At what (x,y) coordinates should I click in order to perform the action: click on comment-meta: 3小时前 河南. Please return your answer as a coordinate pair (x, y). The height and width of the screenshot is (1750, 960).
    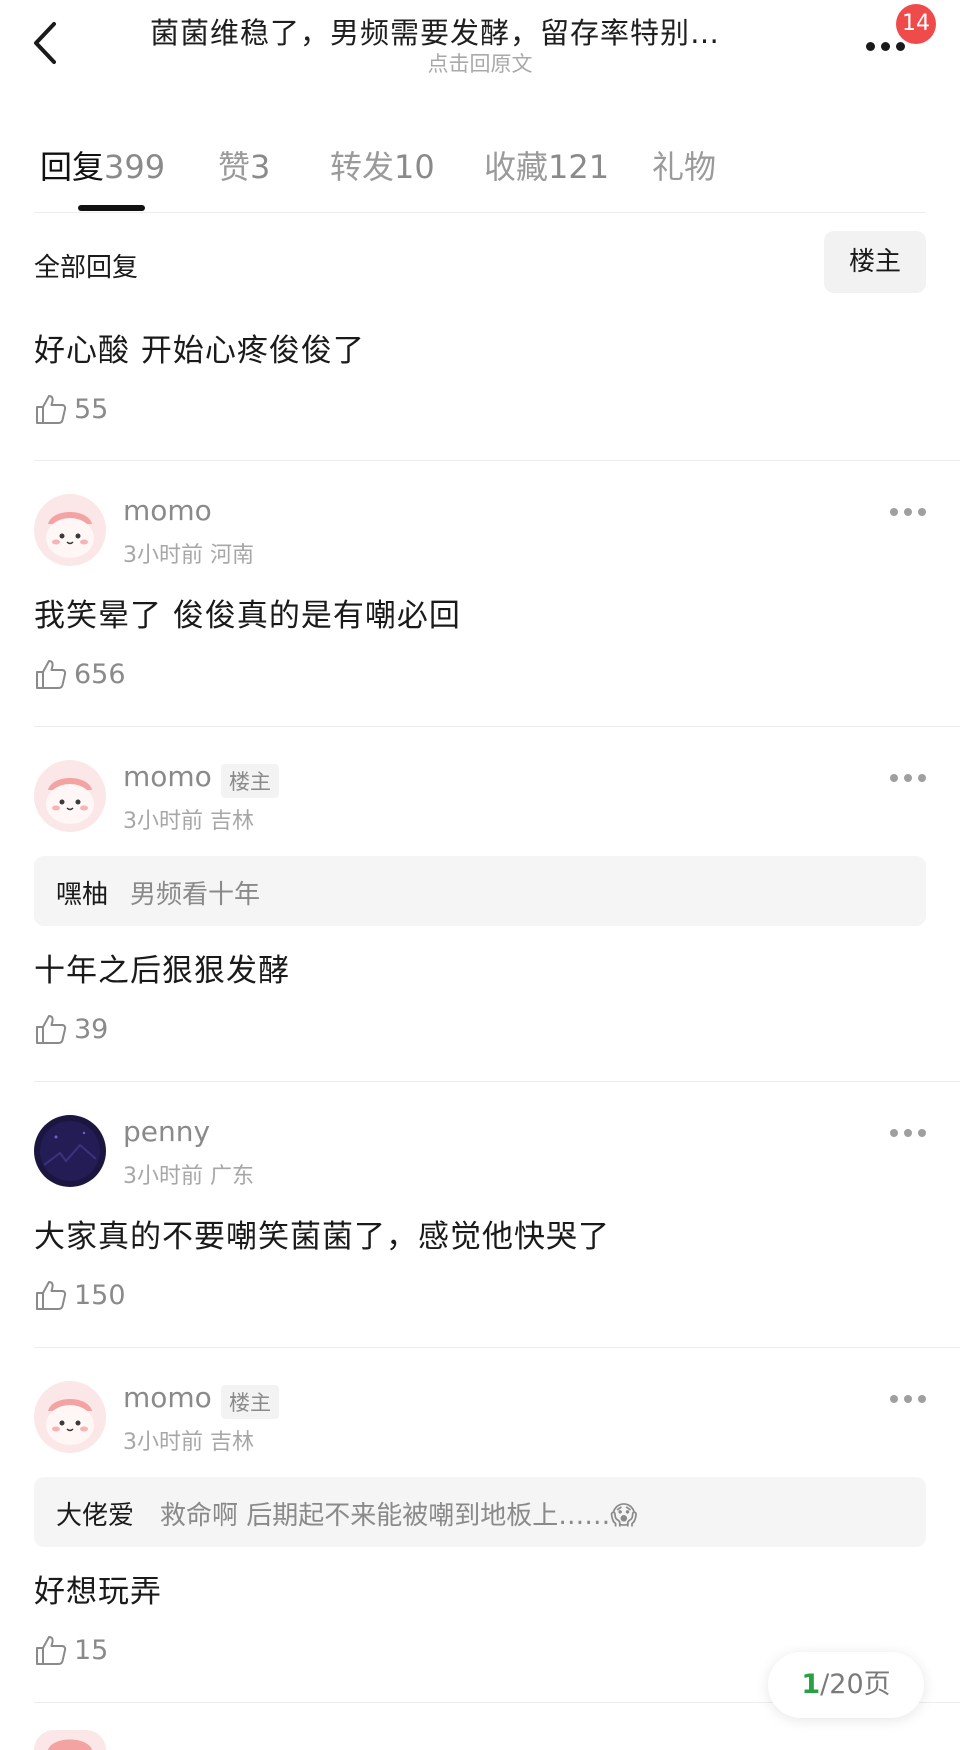
    Looking at the image, I should click on (188, 553).